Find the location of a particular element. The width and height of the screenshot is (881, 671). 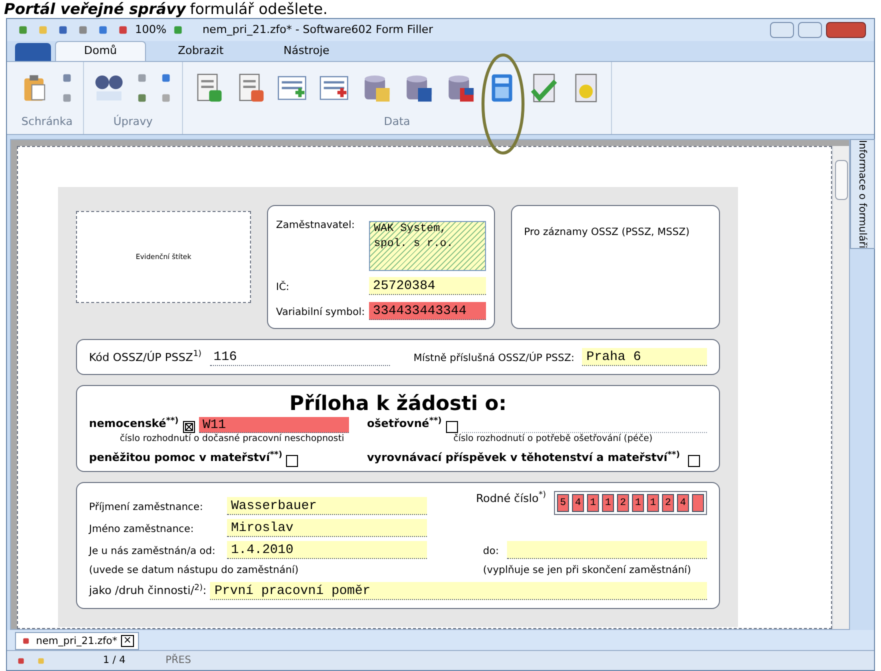

document-tab-label: nem_pri_21.zfo* is located at coordinates (77, 641).